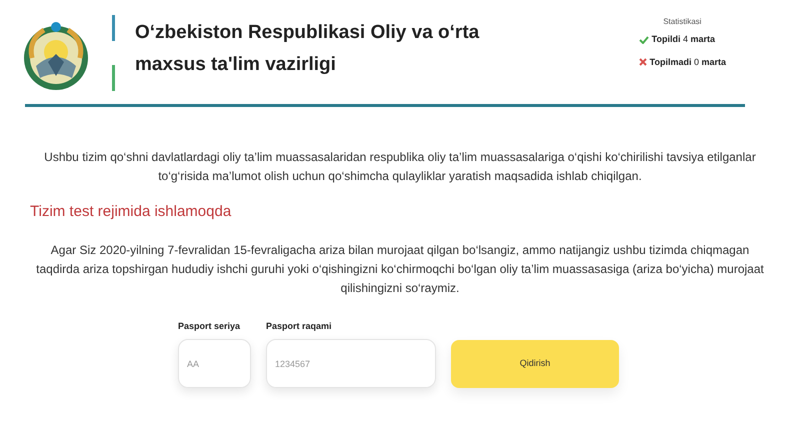 The image size is (800, 422). What do you see at coordinates (400, 167) in the screenshot?
I see `intro-paragraph: Ushbu tizim qo‘shni davlatlardagi oliy ta’lim muassasalaridan respublika oliy ta’lim muassasalariga o‘qishi ko‘chirilishi tavsiya etilganlar to‘g‘risida ma’lumot olish uchun qo‘shimcha qulayliklar yaratish maqsadida ishlab chiqilgan.` at bounding box center [400, 167].